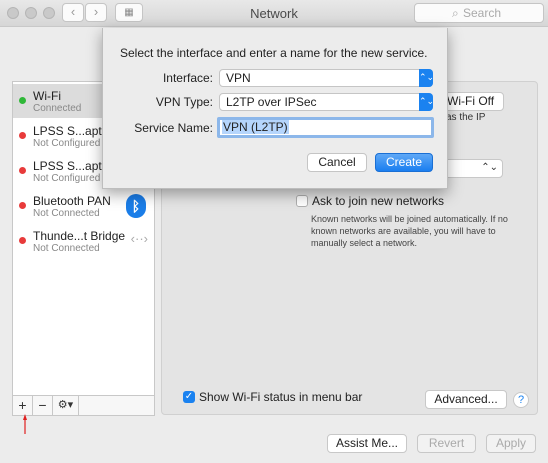 This screenshot has width=548, height=463. I want to click on show-wifi-status-checkbox: ✓, so click(189, 397).